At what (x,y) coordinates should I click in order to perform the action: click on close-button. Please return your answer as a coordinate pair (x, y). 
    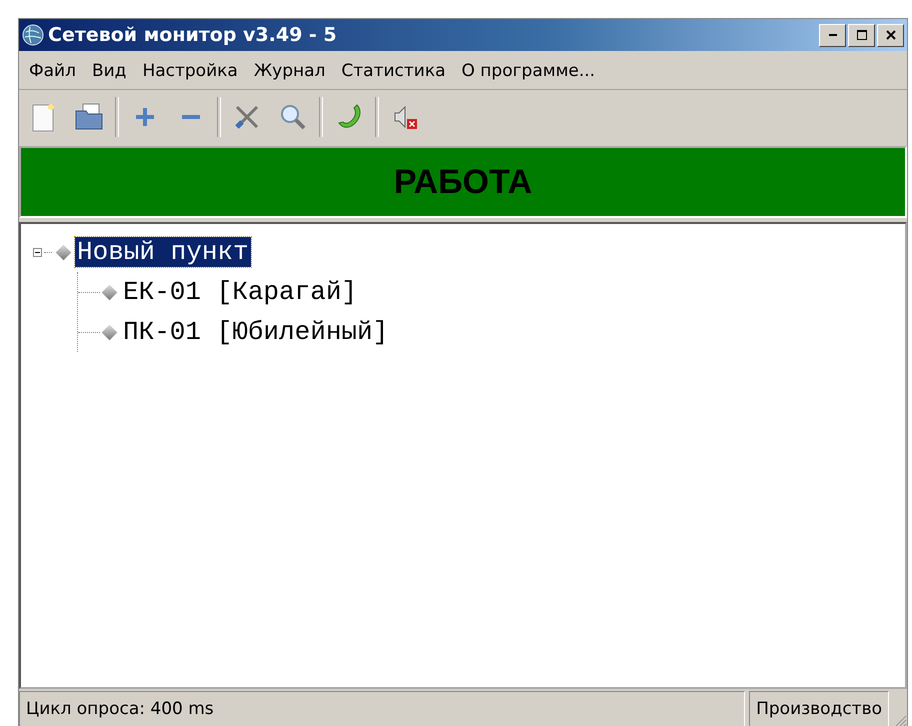
    Looking at the image, I should click on (890, 35).